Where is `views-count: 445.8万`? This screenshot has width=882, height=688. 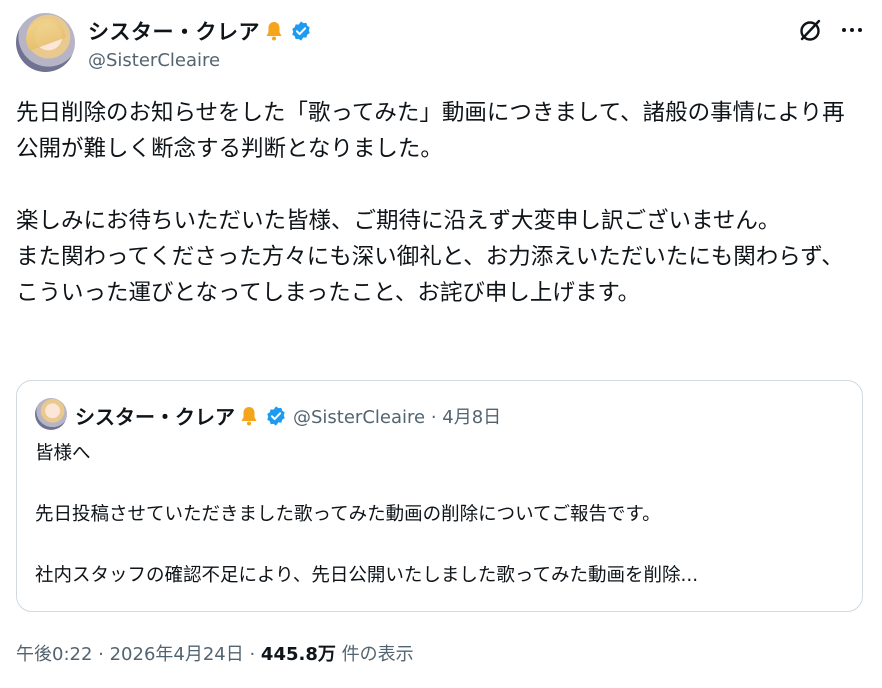 views-count: 445.8万 is located at coordinates (298, 654).